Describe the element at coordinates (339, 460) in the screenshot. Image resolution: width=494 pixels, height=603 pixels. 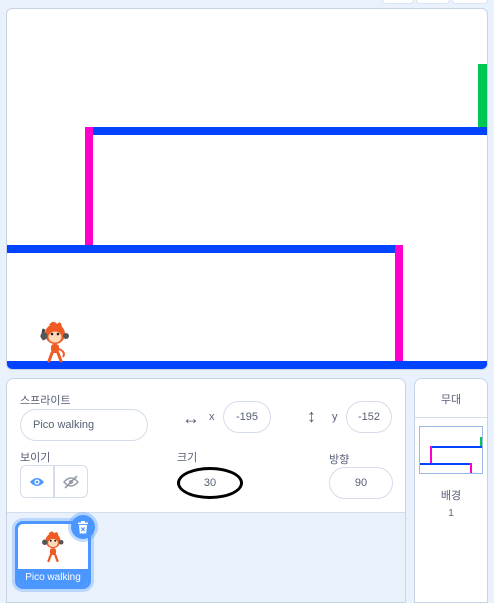
I see `direction-label: 방향` at that location.